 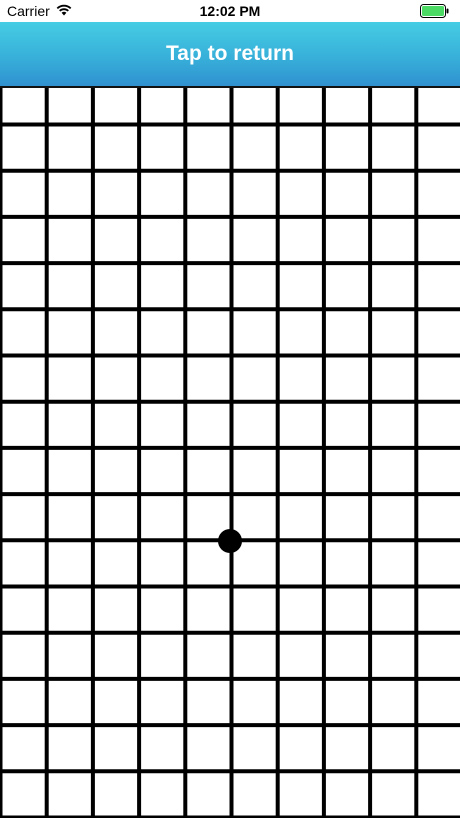 I want to click on status-bar: Carrier 12:02 PM, so click(x=230, y=11).